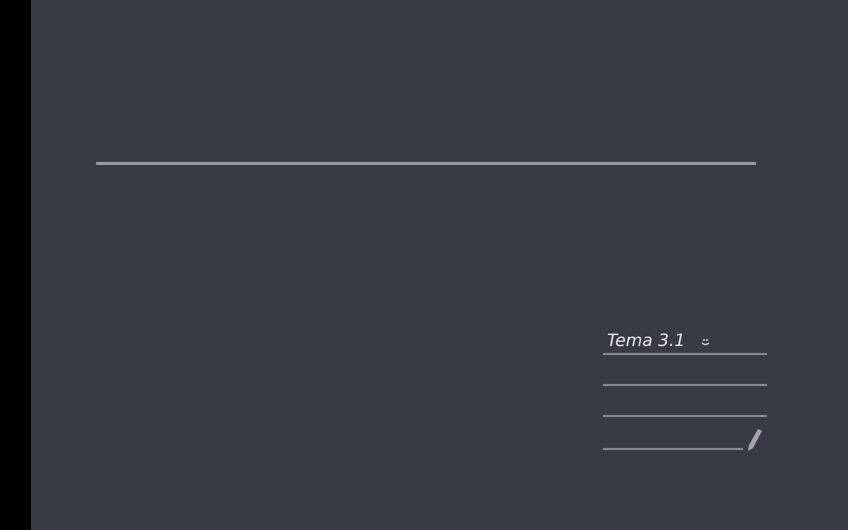 This screenshot has width=848, height=530. What do you see at coordinates (755, 440) in the screenshot?
I see `pencil-icon` at bounding box center [755, 440].